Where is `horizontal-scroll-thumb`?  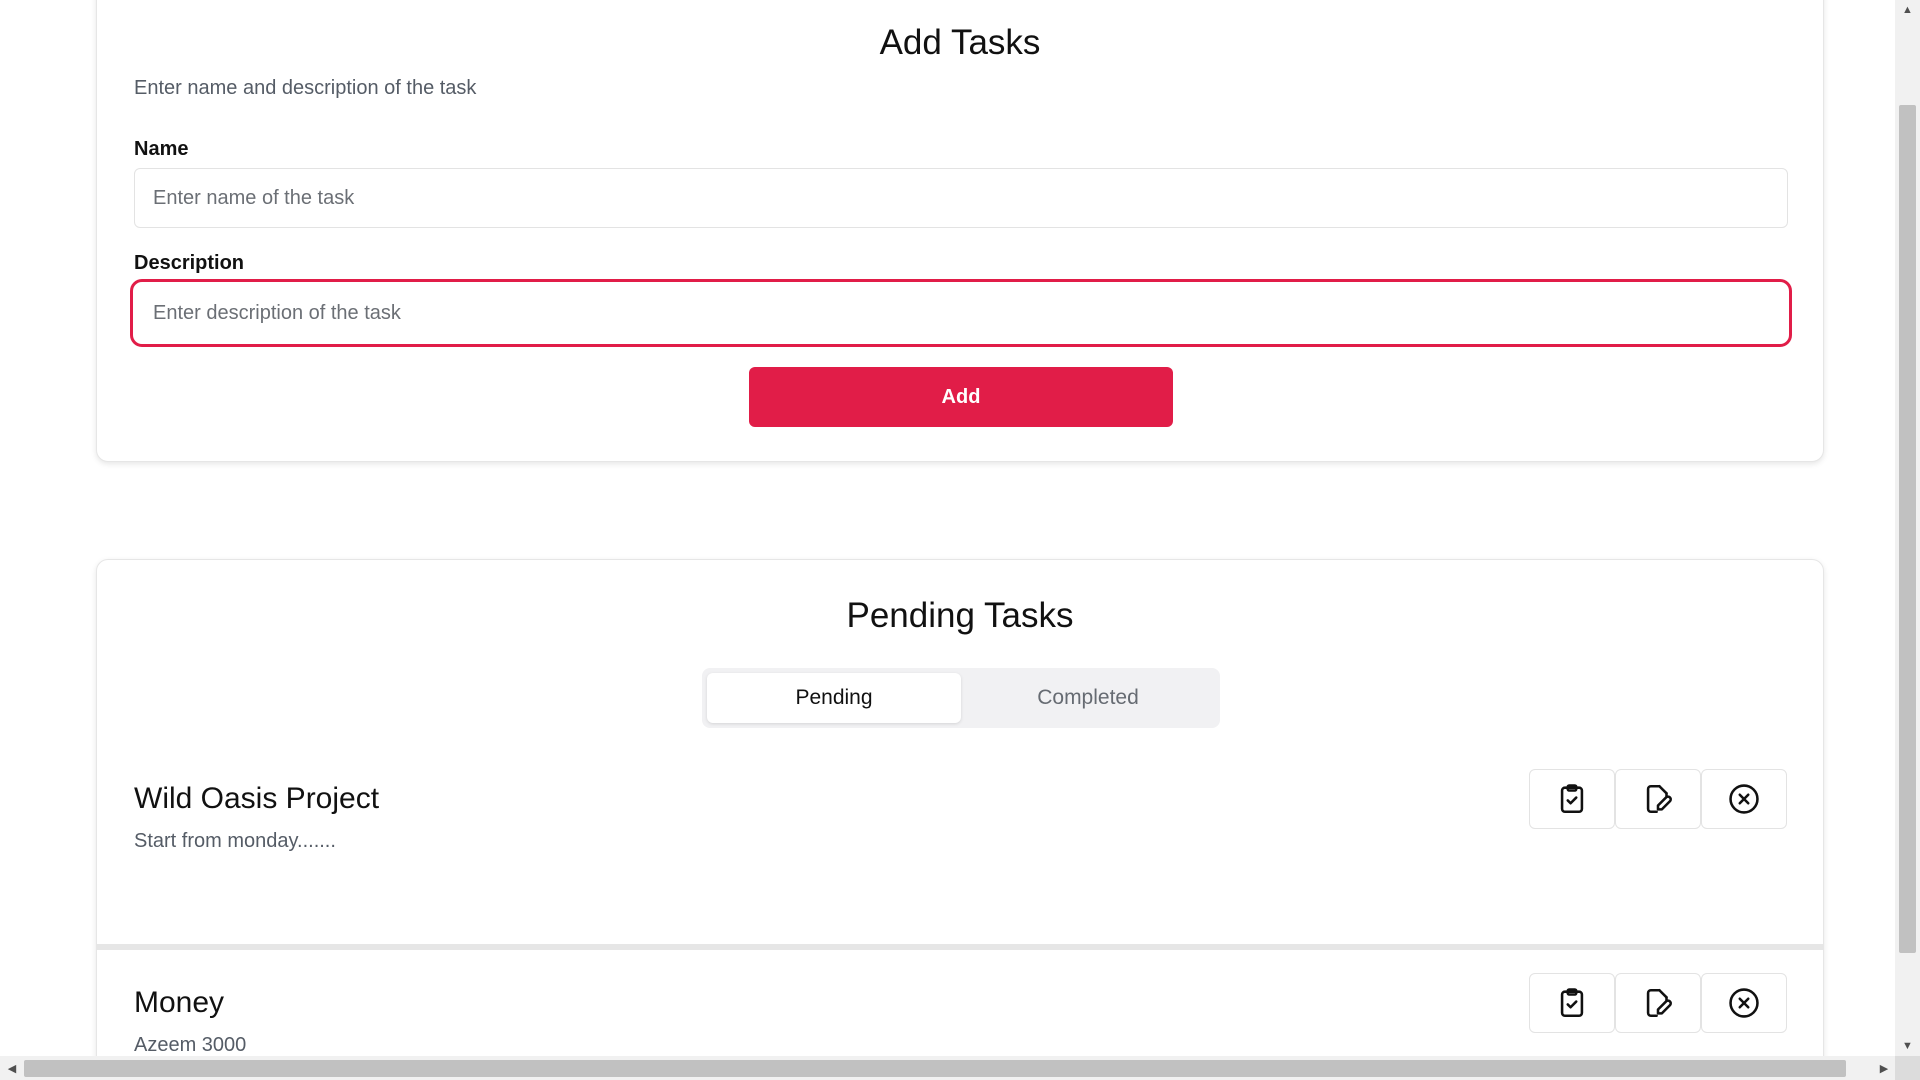 horizontal-scroll-thumb is located at coordinates (935, 1068).